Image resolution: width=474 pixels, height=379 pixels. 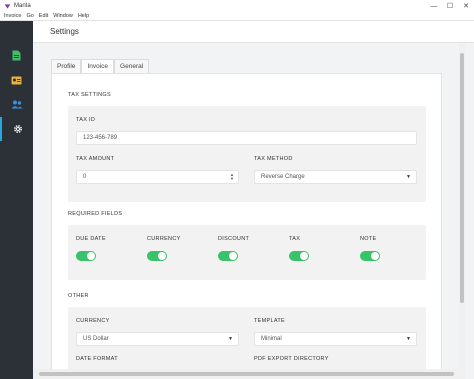 I want to click on tax-amount-stepper: ▲ ▼, so click(x=232, y=177).